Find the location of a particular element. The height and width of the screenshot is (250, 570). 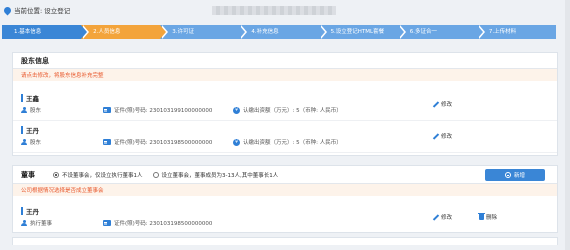

step-5: 5.设立登记HTML套餐 is located at coordinates (362, 32).